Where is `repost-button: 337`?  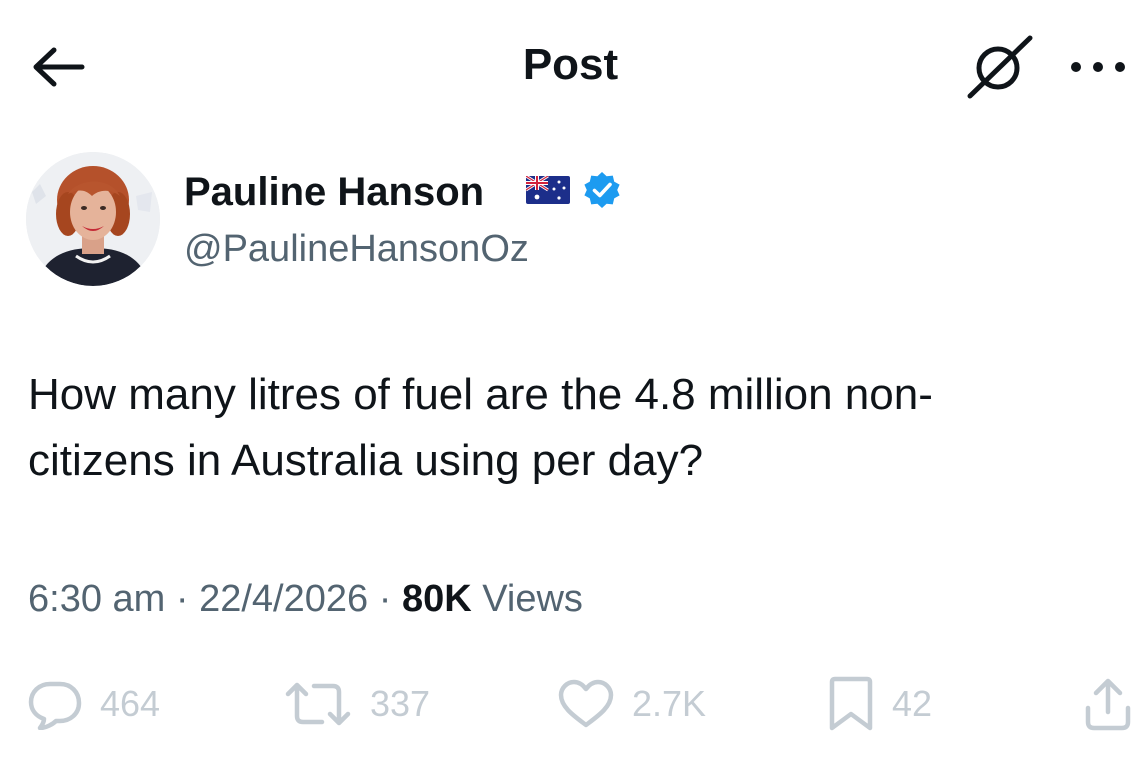 repost-button: 337 is located at coordinates (356, 704).